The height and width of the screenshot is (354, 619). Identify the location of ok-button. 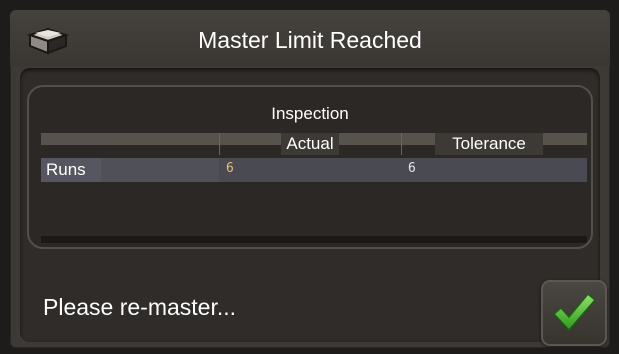
(574, 313).